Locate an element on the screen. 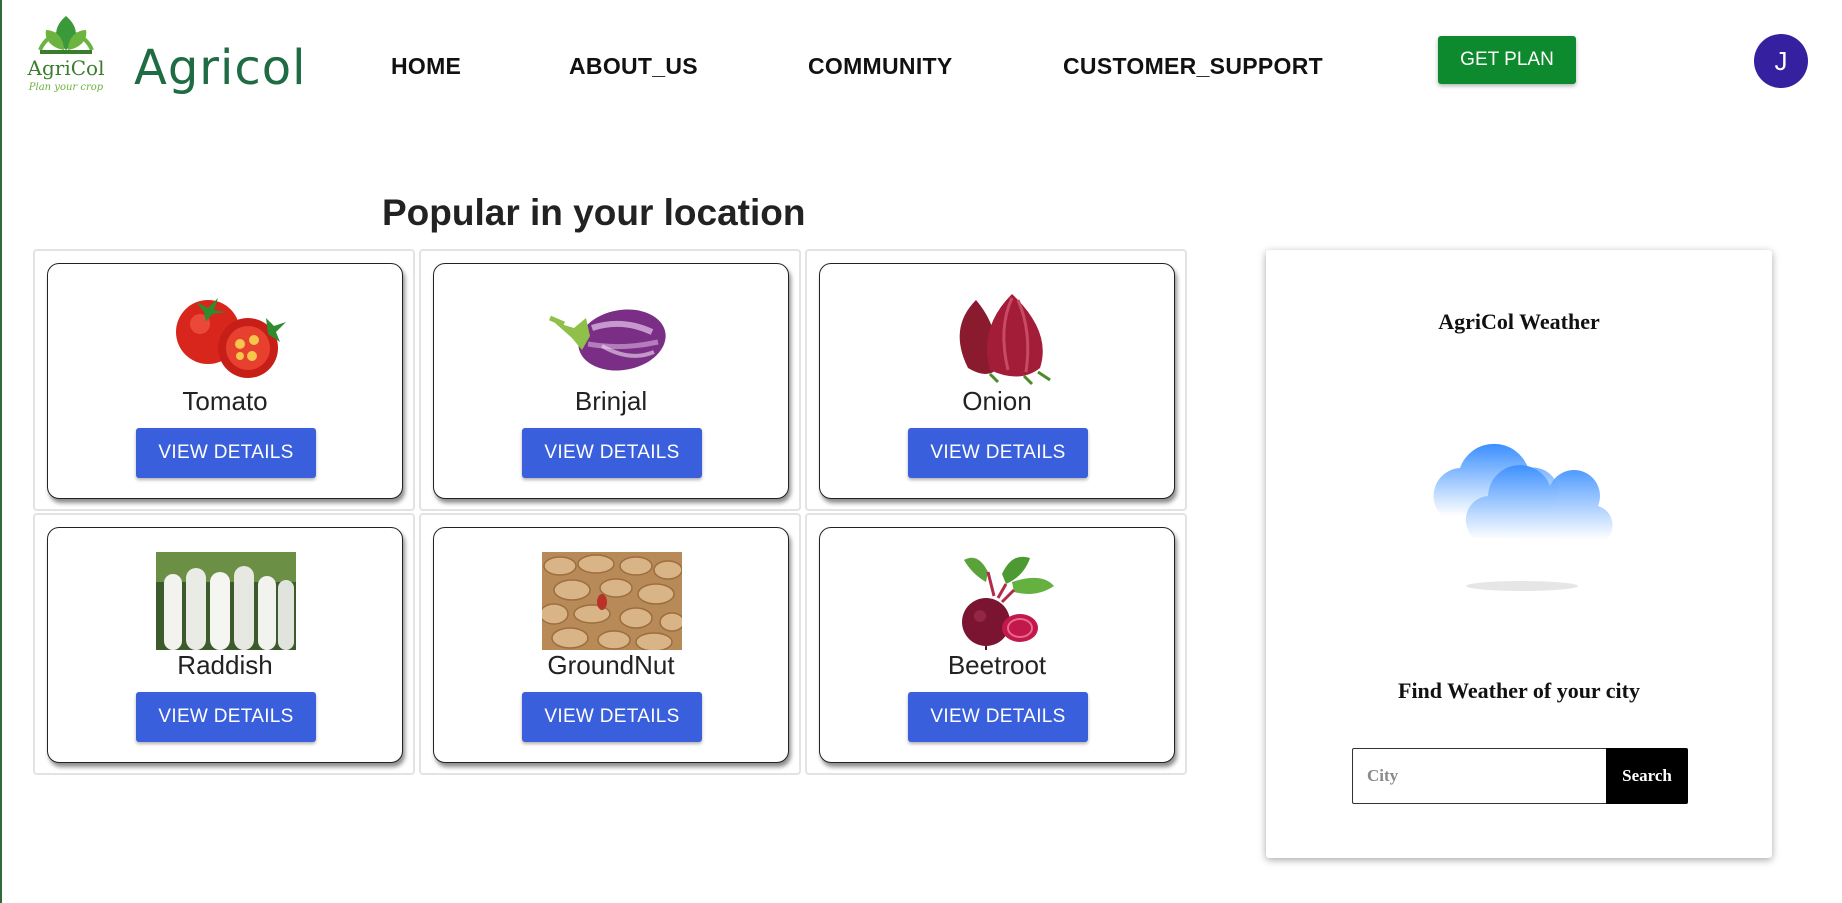 The image size is (1842, 903). nav-home: HOME is located at coordinates (426, 66).